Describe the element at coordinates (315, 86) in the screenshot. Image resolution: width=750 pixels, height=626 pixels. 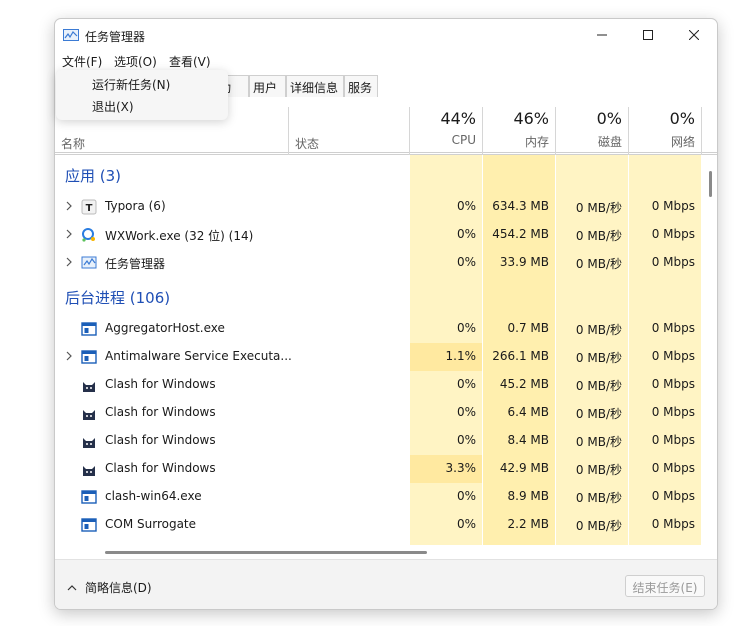
I see `tab-details: 详细信息` at that location.